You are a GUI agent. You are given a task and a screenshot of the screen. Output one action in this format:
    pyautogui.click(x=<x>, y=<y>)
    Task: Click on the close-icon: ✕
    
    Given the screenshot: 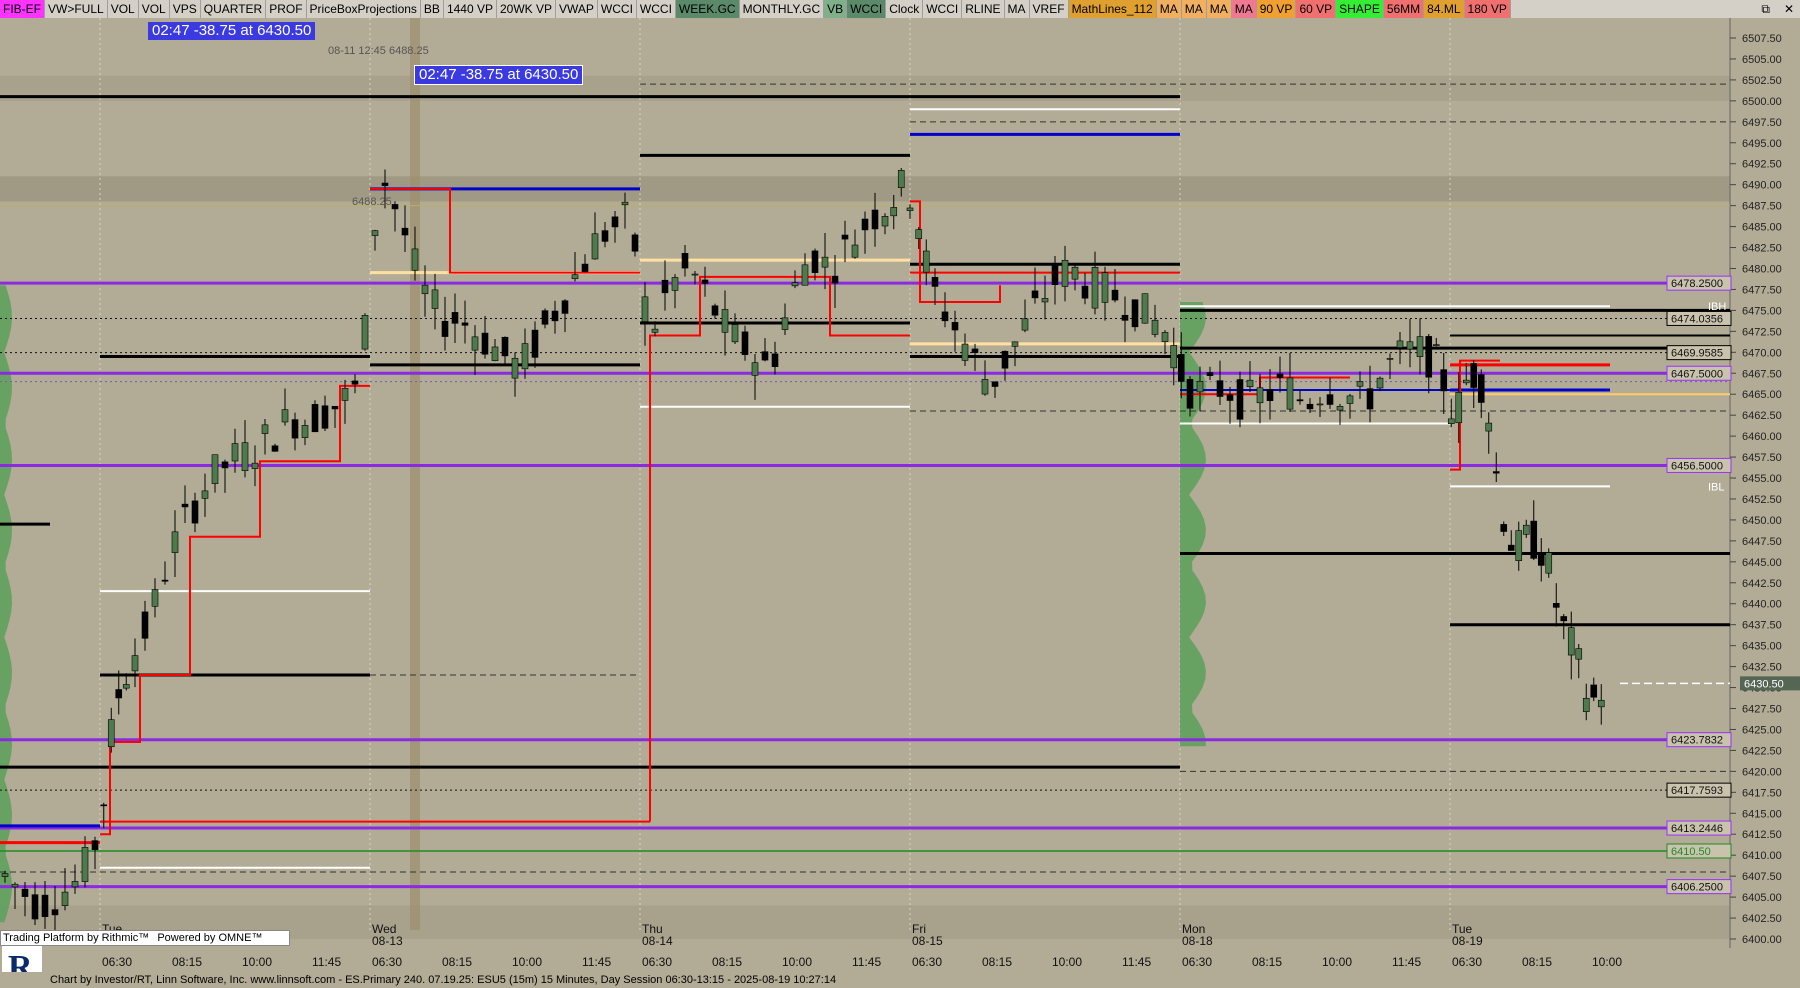 What is the action you would take?
    pyautogui.click(x=1789, y=9)
    